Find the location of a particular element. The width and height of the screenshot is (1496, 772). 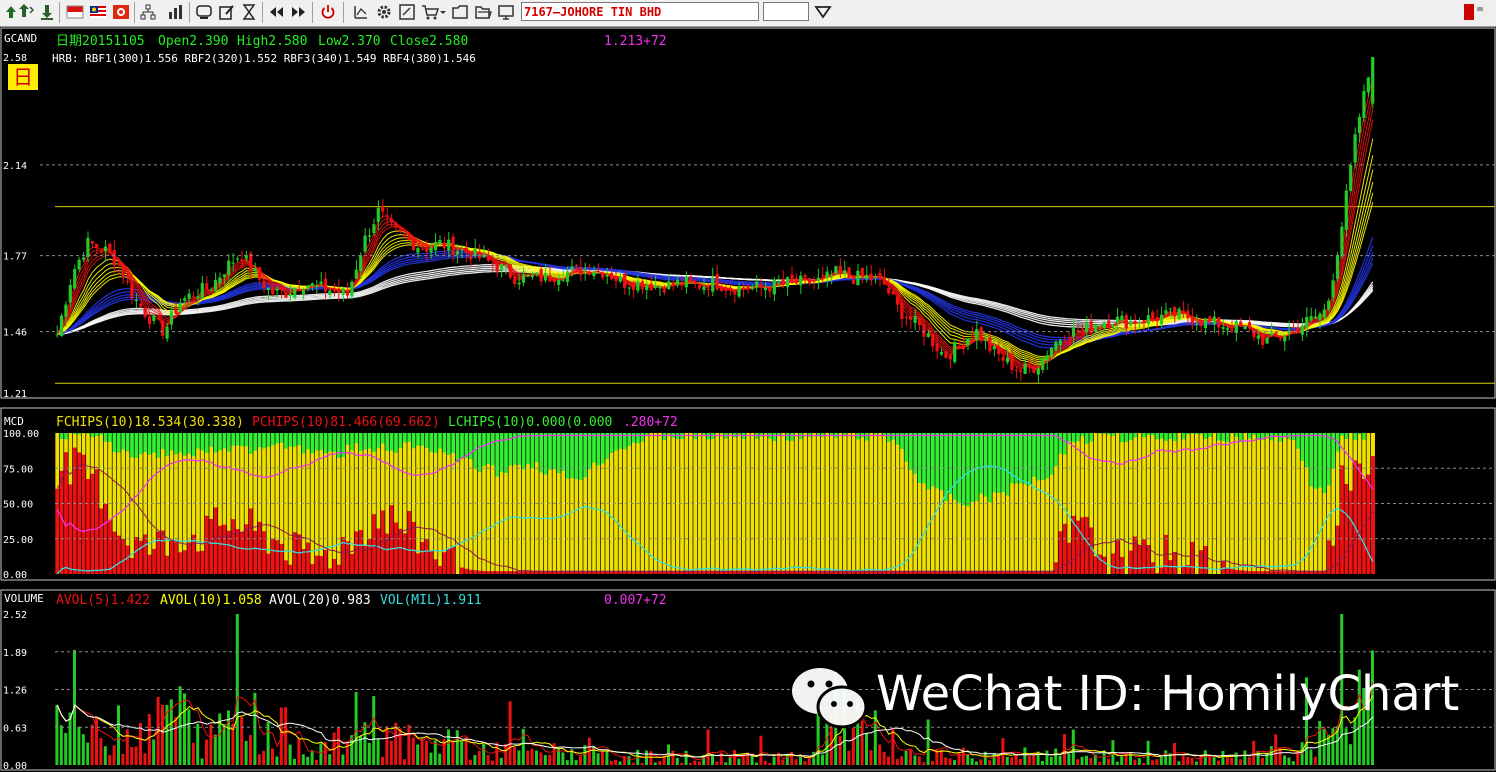

power-icon is located at coordinates (328, 12).